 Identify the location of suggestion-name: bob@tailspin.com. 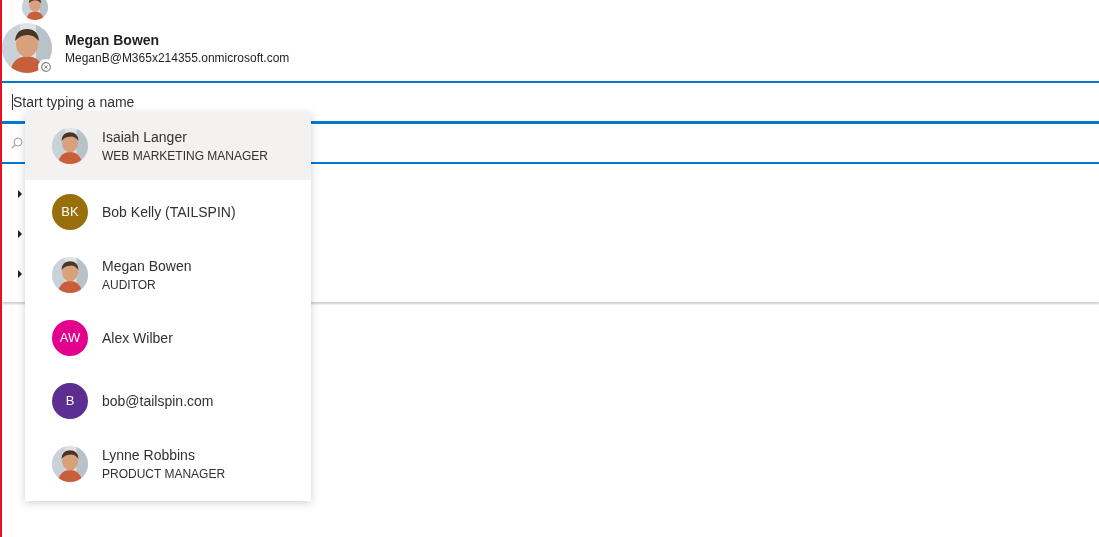
(158, 400).